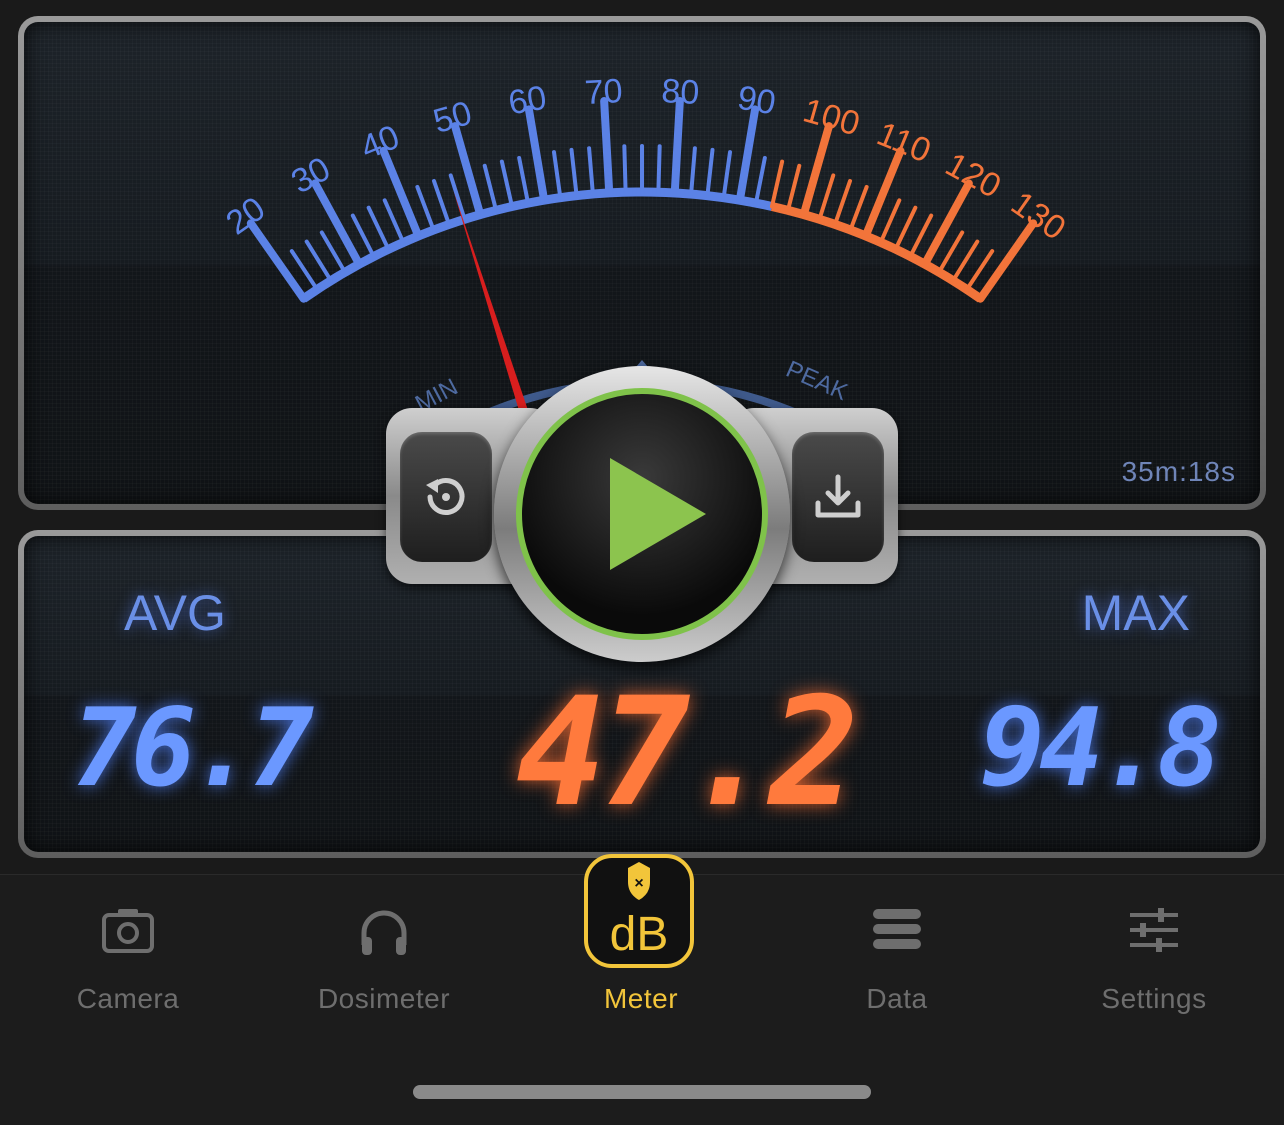 This screenshot has width=1284, height=1125. I want to click on headphones-icon, so click(384, 932).